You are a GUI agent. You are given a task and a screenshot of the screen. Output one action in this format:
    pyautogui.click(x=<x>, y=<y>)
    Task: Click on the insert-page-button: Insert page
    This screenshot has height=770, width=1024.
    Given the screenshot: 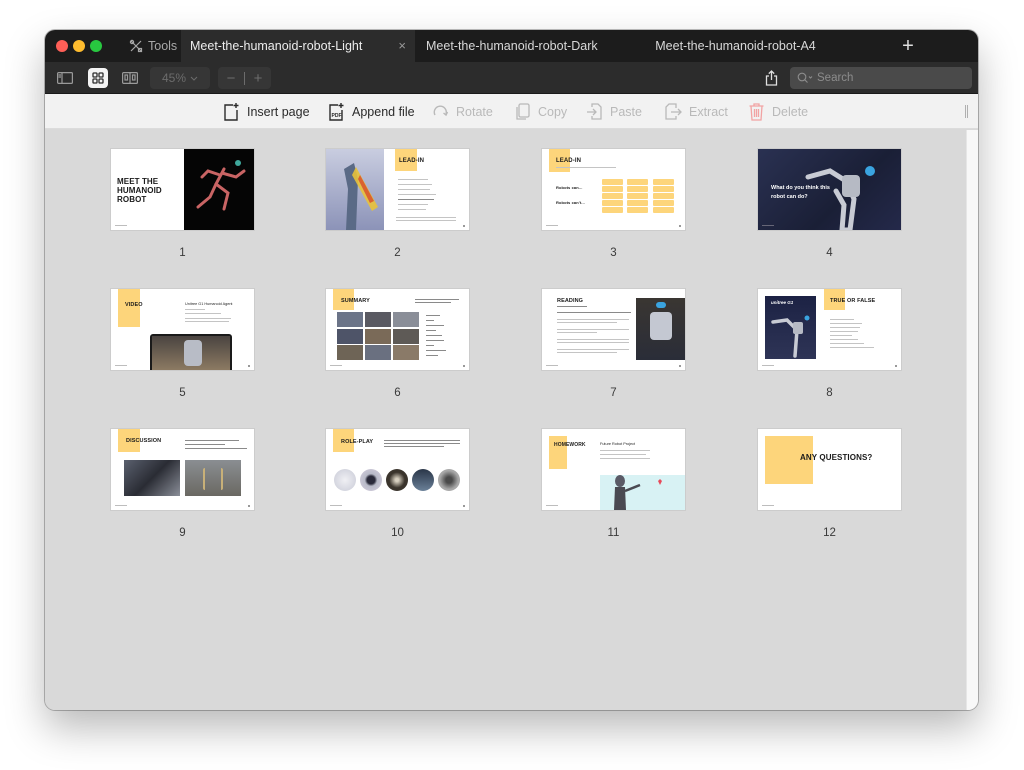 What is the action you would take?
    pyautogui.click(x=266, y=111)
    